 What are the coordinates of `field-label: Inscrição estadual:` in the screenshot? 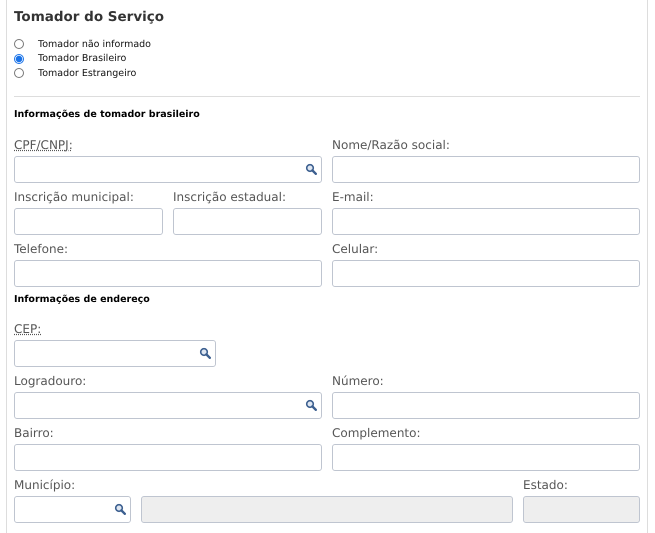 It's located at (229, 197).